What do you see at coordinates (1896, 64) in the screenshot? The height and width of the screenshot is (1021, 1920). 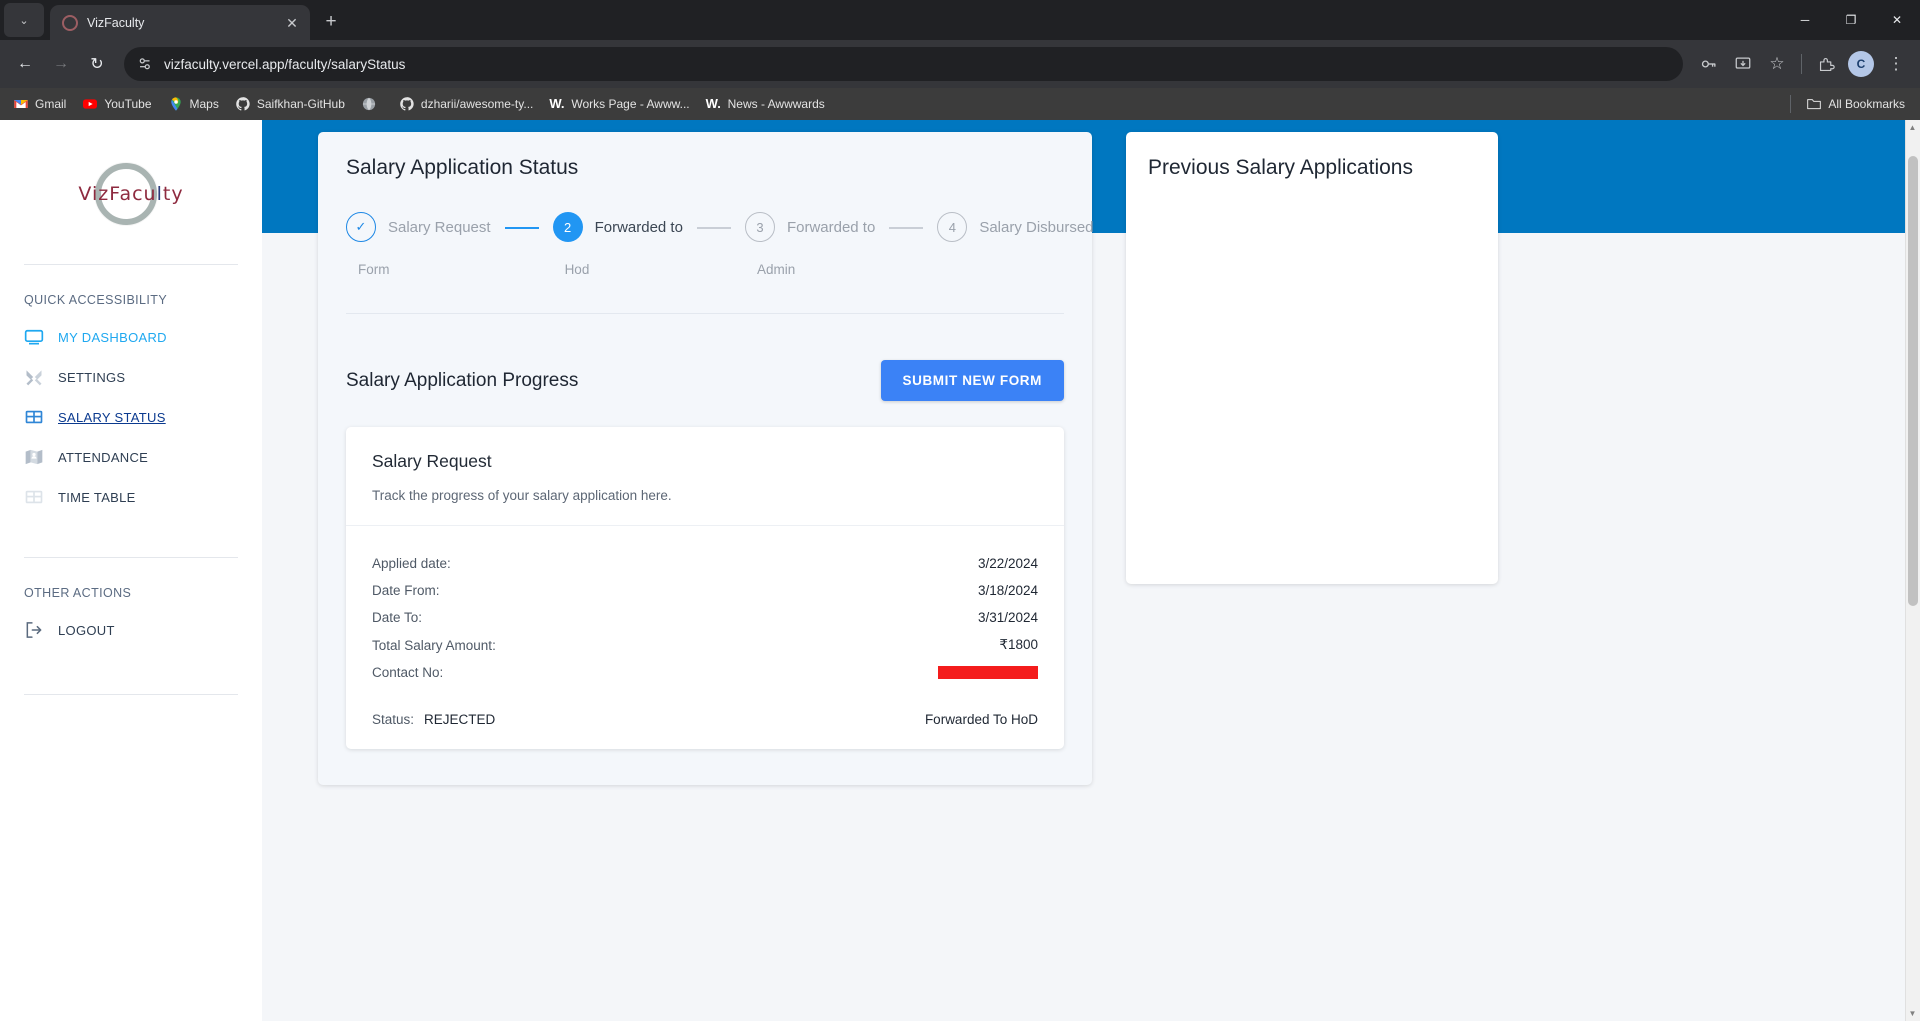 I see `browser-menu-icon: ⋮` at bounding box center [1896, 64].